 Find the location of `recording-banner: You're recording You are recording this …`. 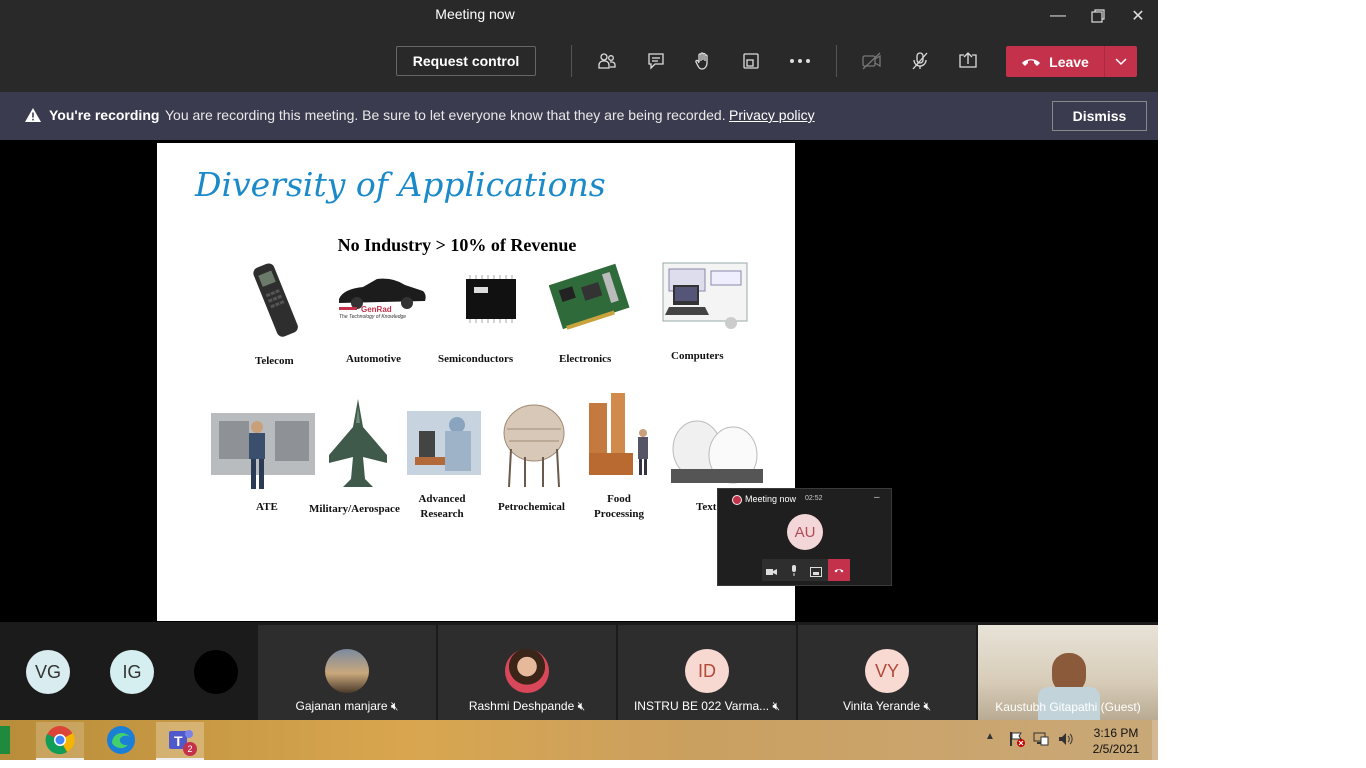

recording-banner: You're recording You are recording this … is located at coordinates (579, 116).